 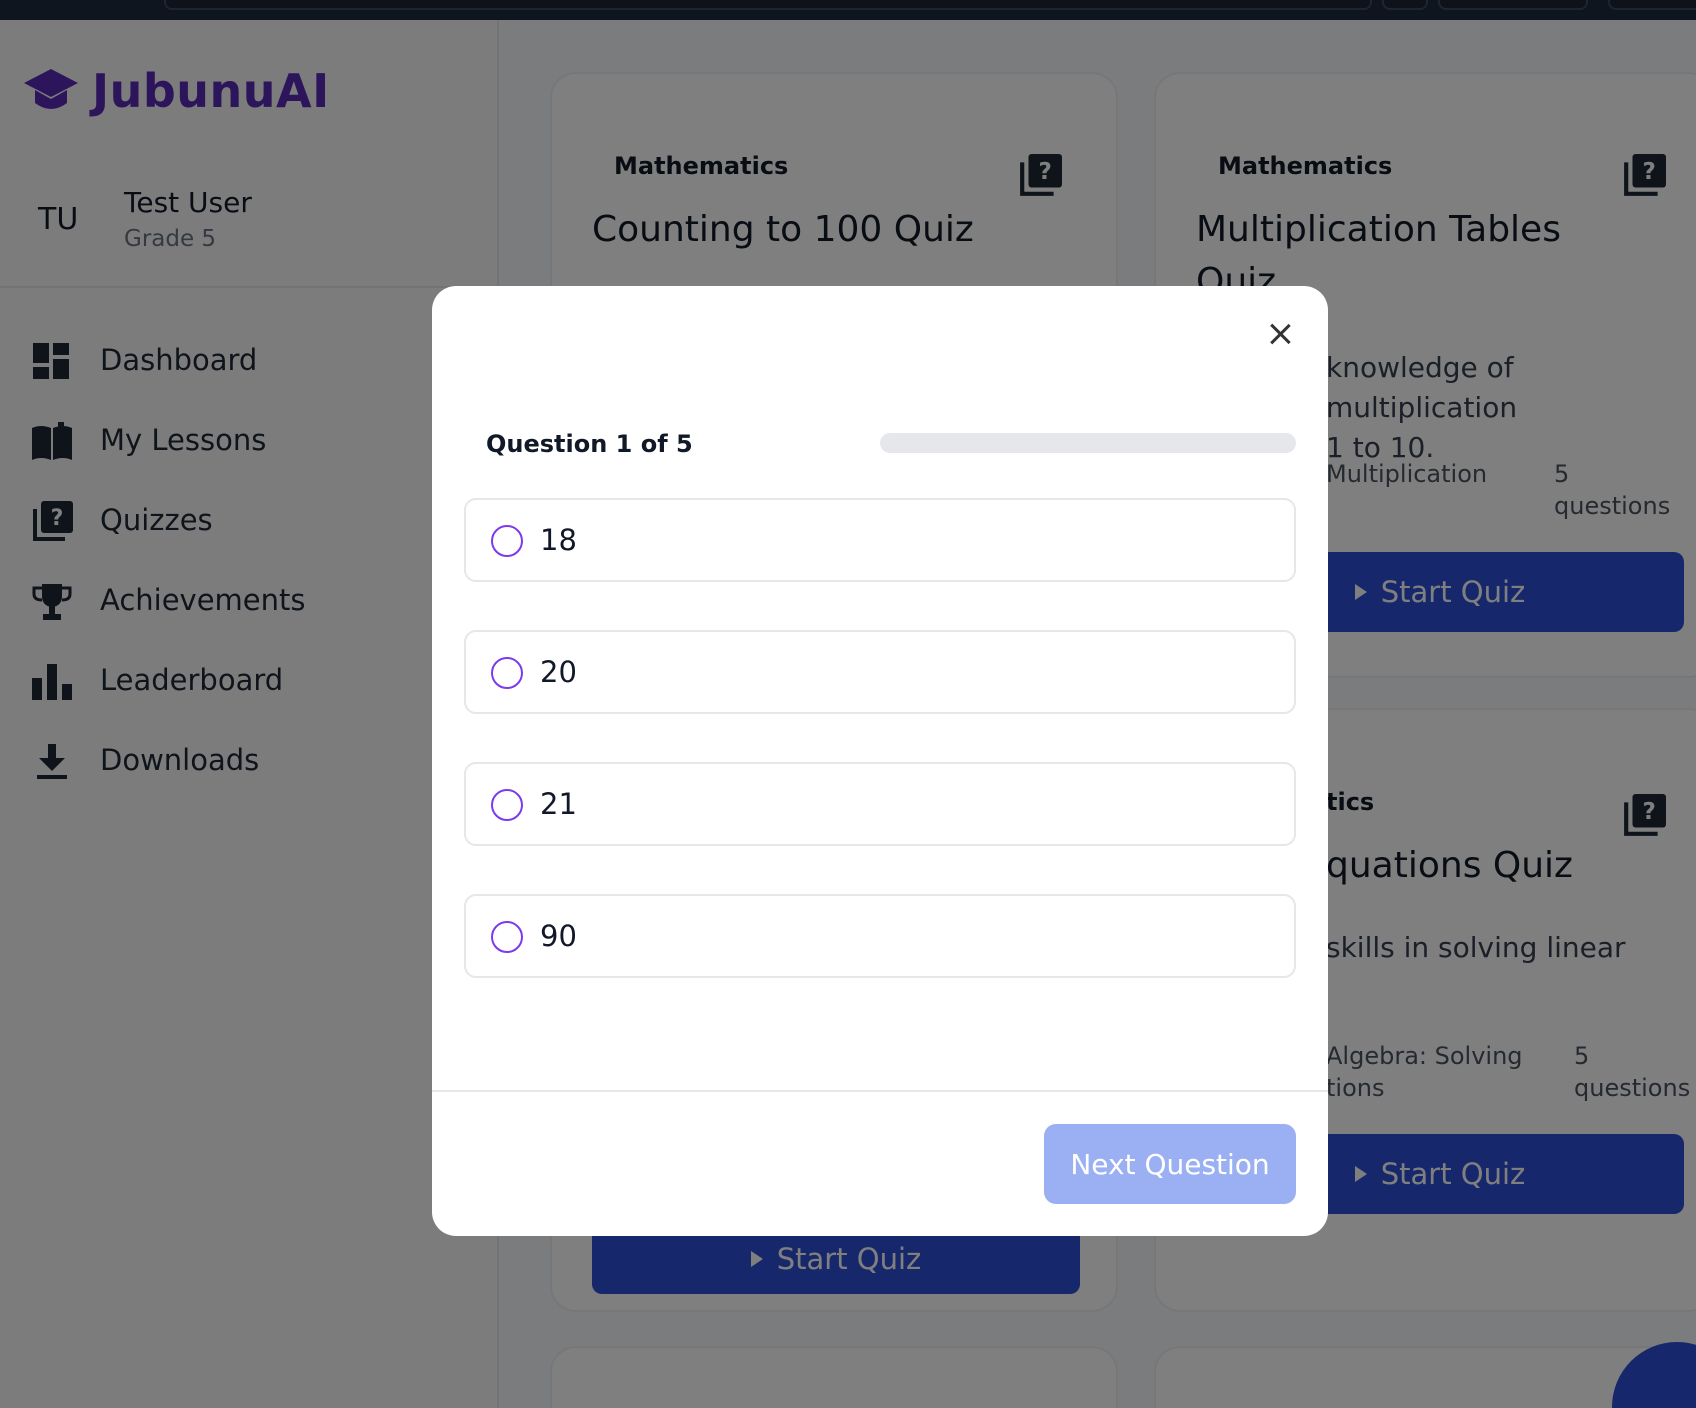 I want to click on answer-option: 20, so click(x=880, y=672).